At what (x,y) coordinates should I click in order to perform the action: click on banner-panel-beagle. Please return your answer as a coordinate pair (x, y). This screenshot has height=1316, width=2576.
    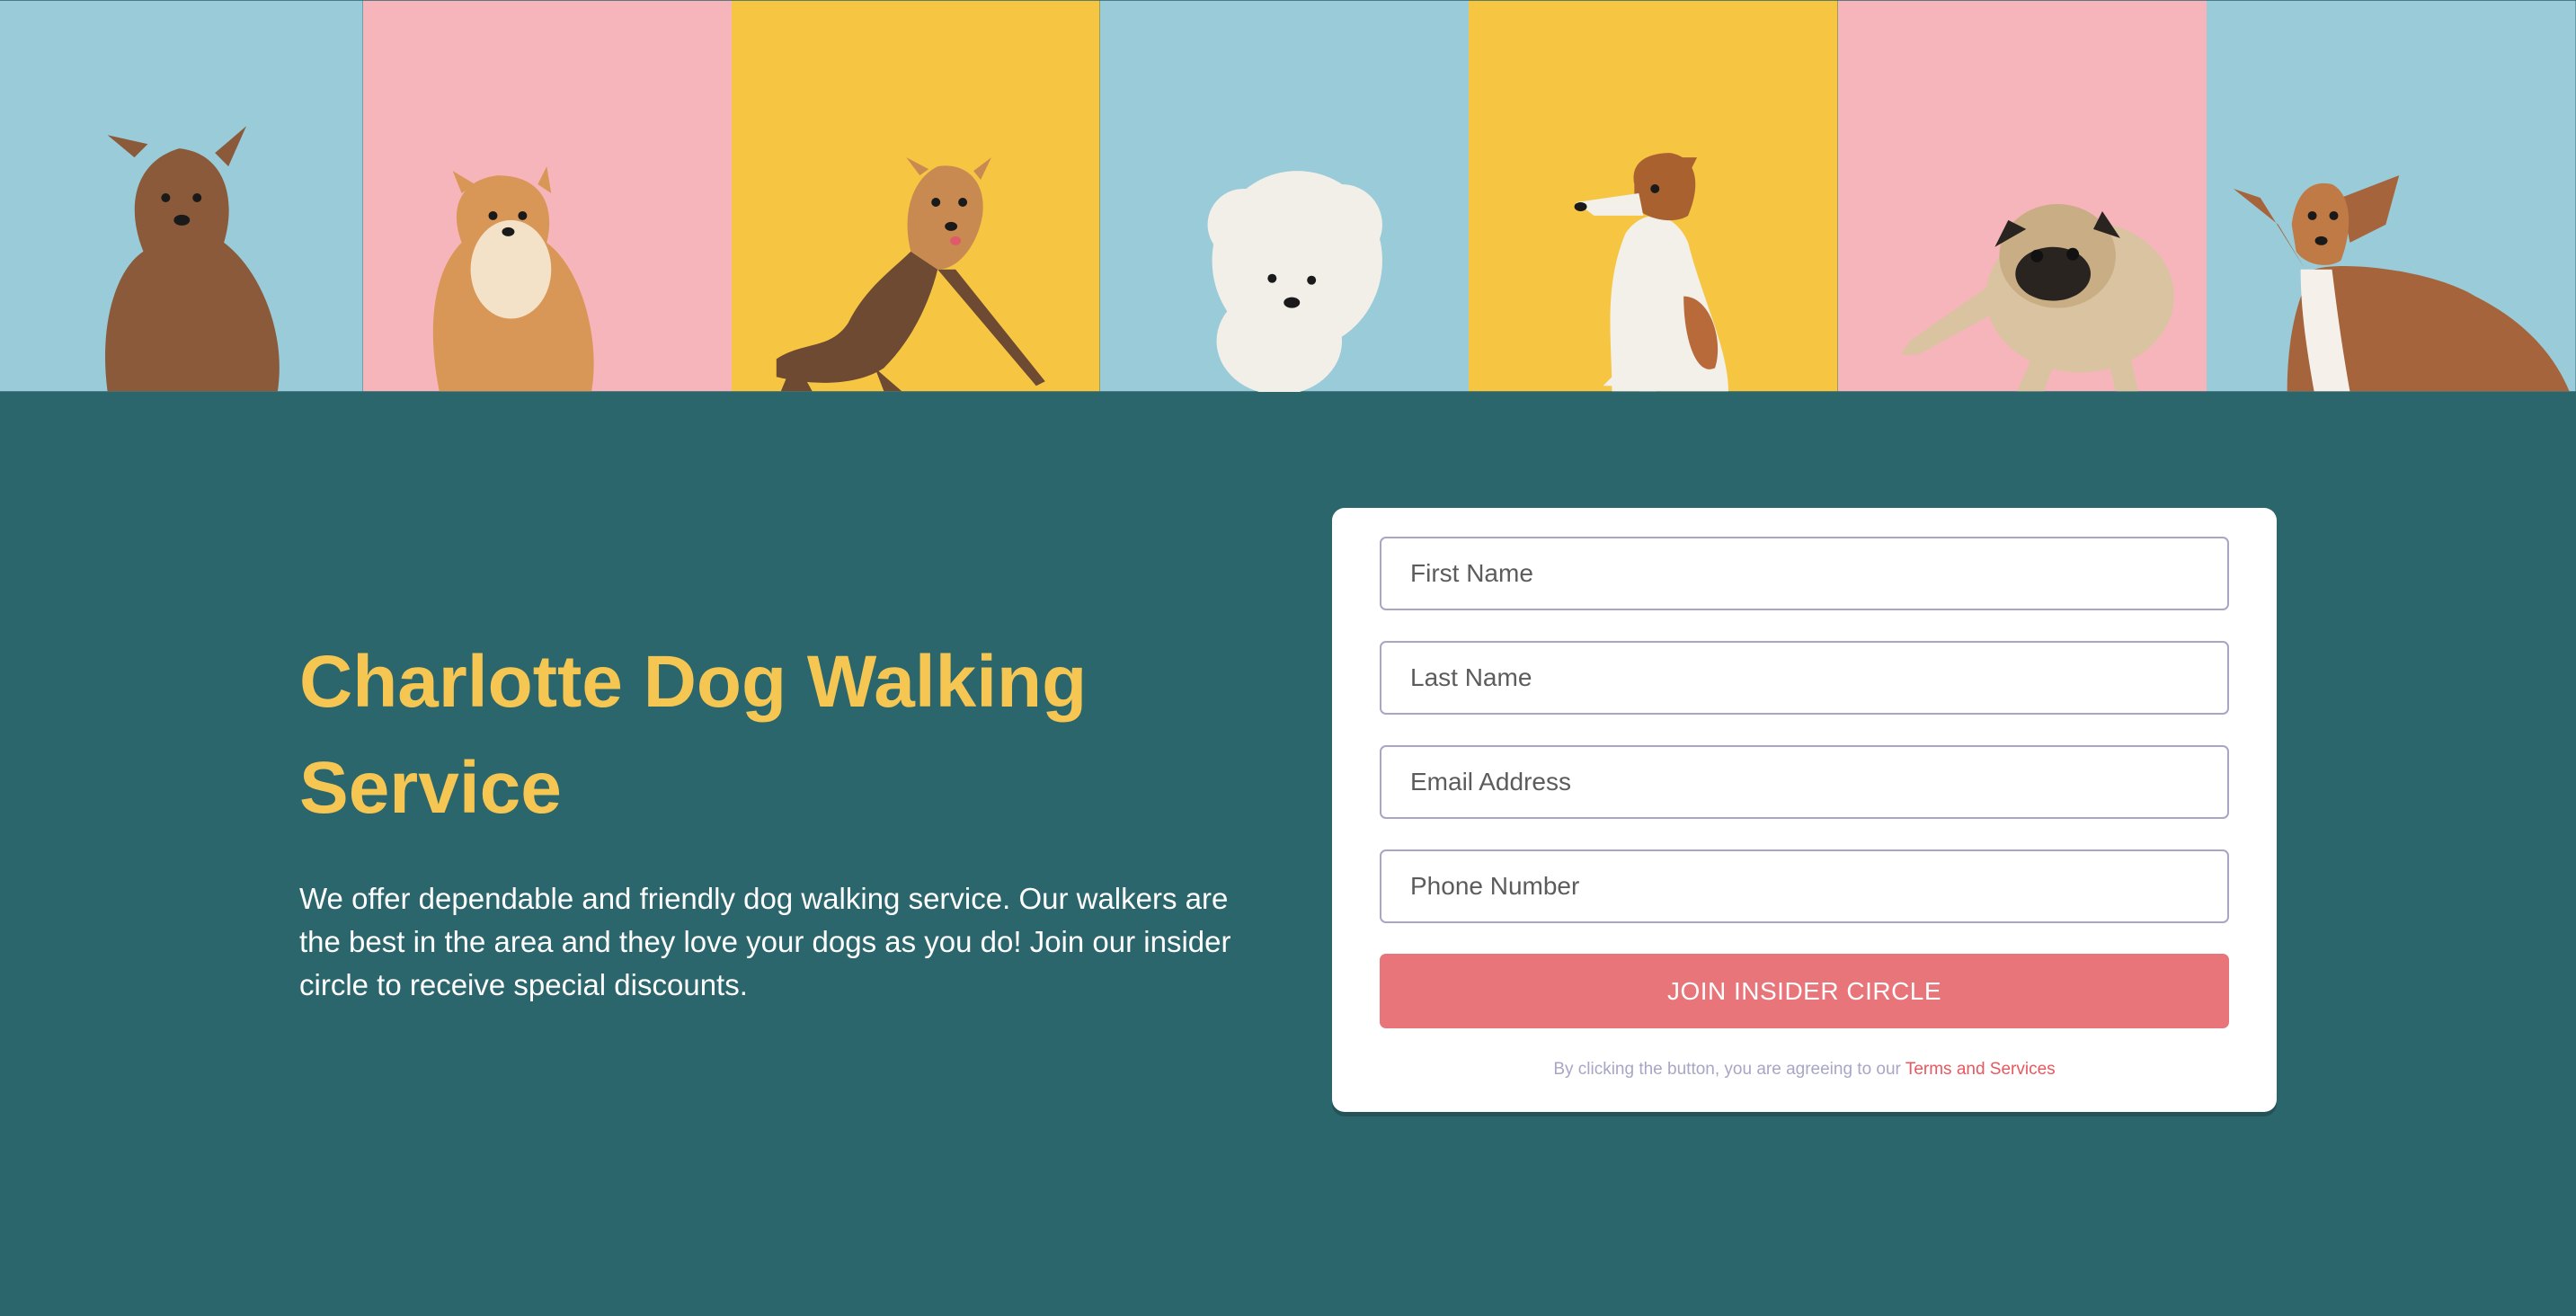
    Looking at the image, I should click on (2391, 196).